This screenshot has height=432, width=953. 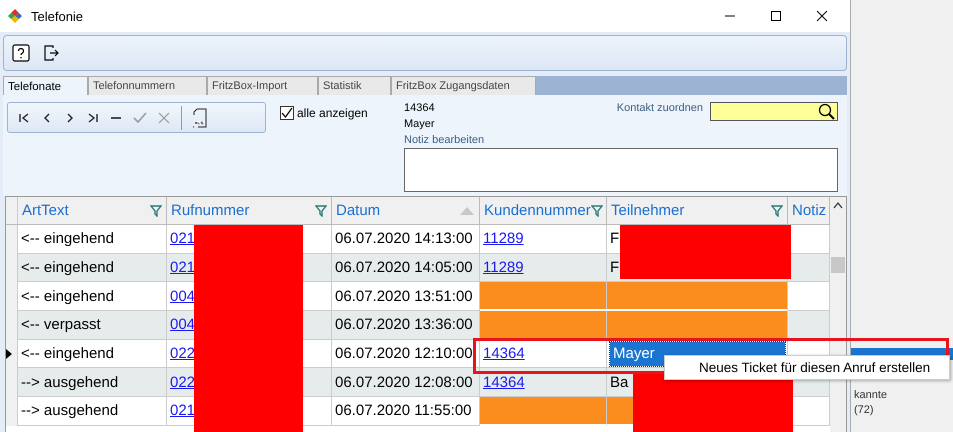 What do you see at coordinates (15, 16) in the screenshot?
I see `diamond-logo-icon` at bounding box center [15, 16].